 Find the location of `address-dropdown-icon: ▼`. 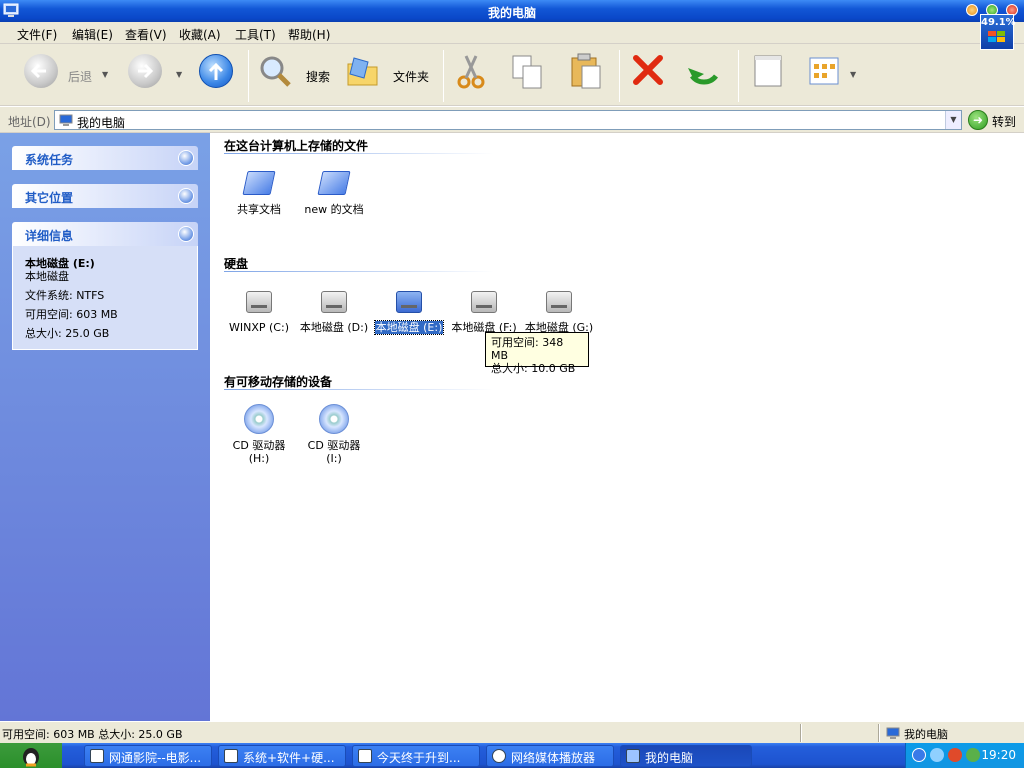

address-dropdown-icon: ▼ is located at coordinates (953, 120).